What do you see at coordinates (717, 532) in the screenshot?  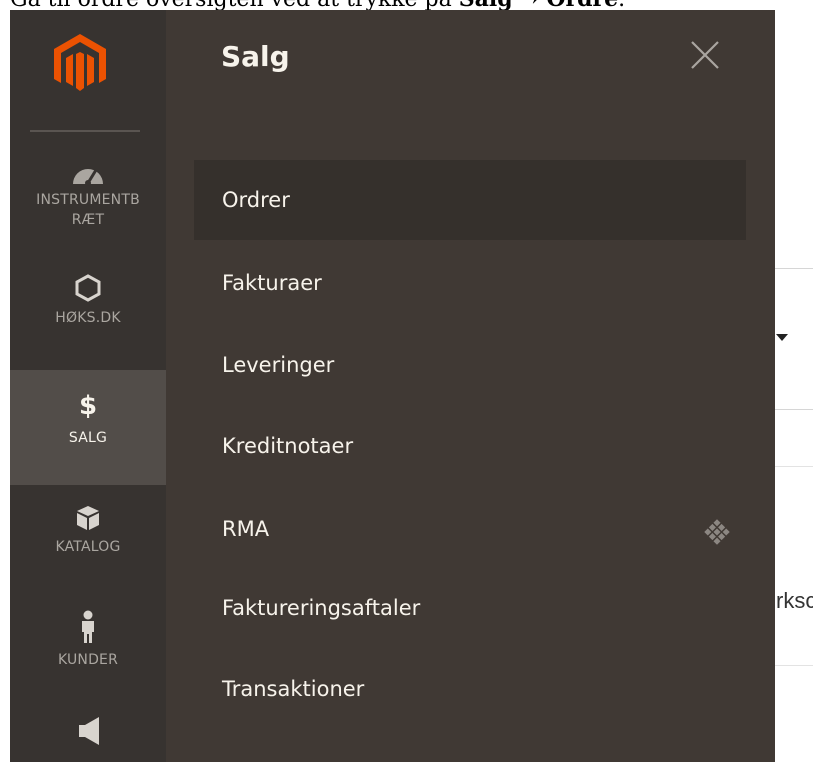 I see `diamond-grid-icon` at bounding box center [717, 532].